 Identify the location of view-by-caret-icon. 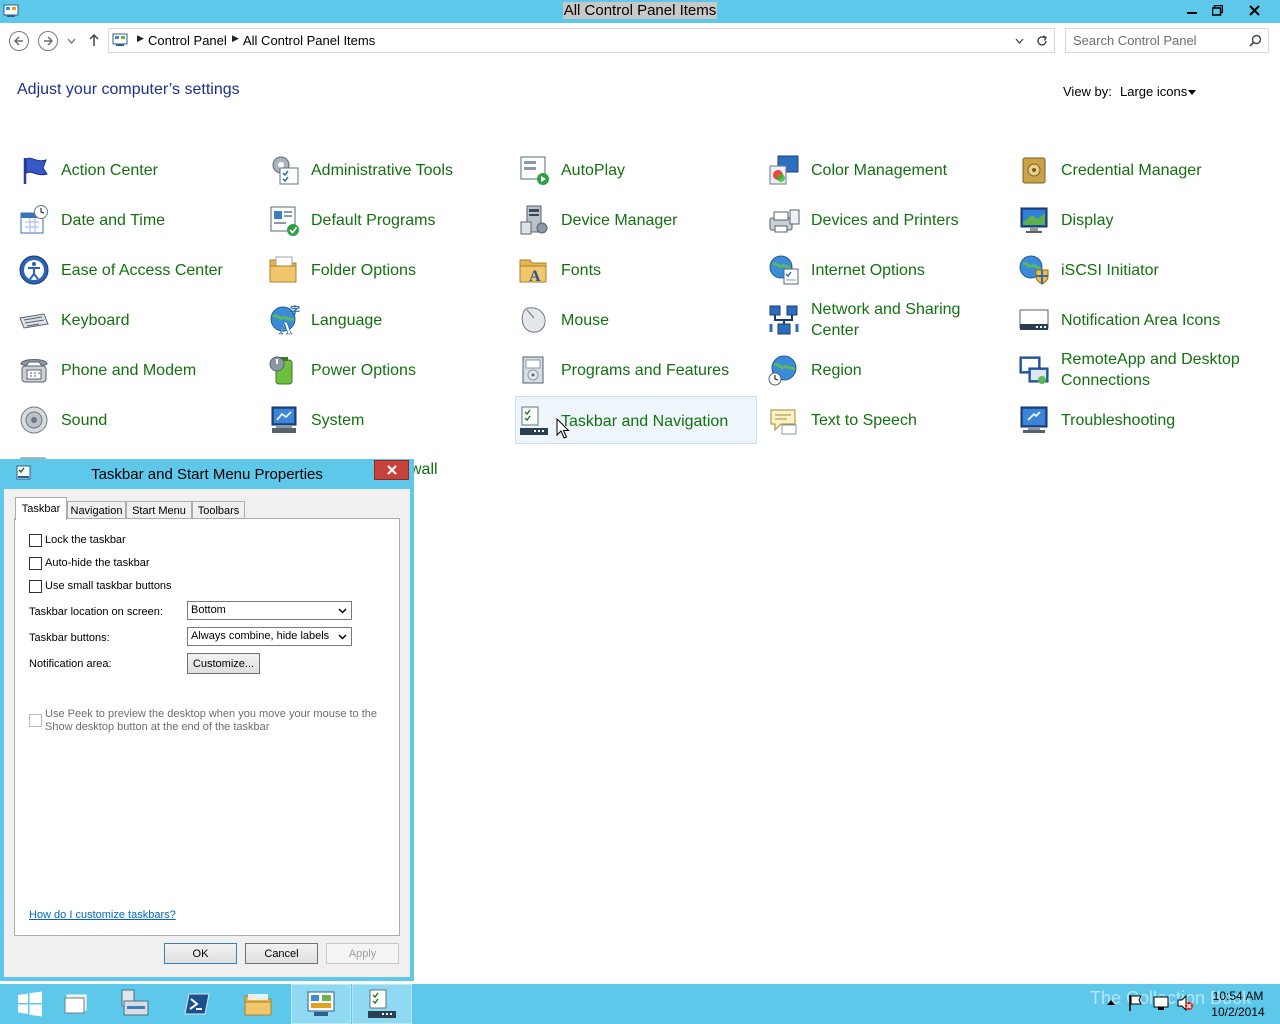
(1192, 92).